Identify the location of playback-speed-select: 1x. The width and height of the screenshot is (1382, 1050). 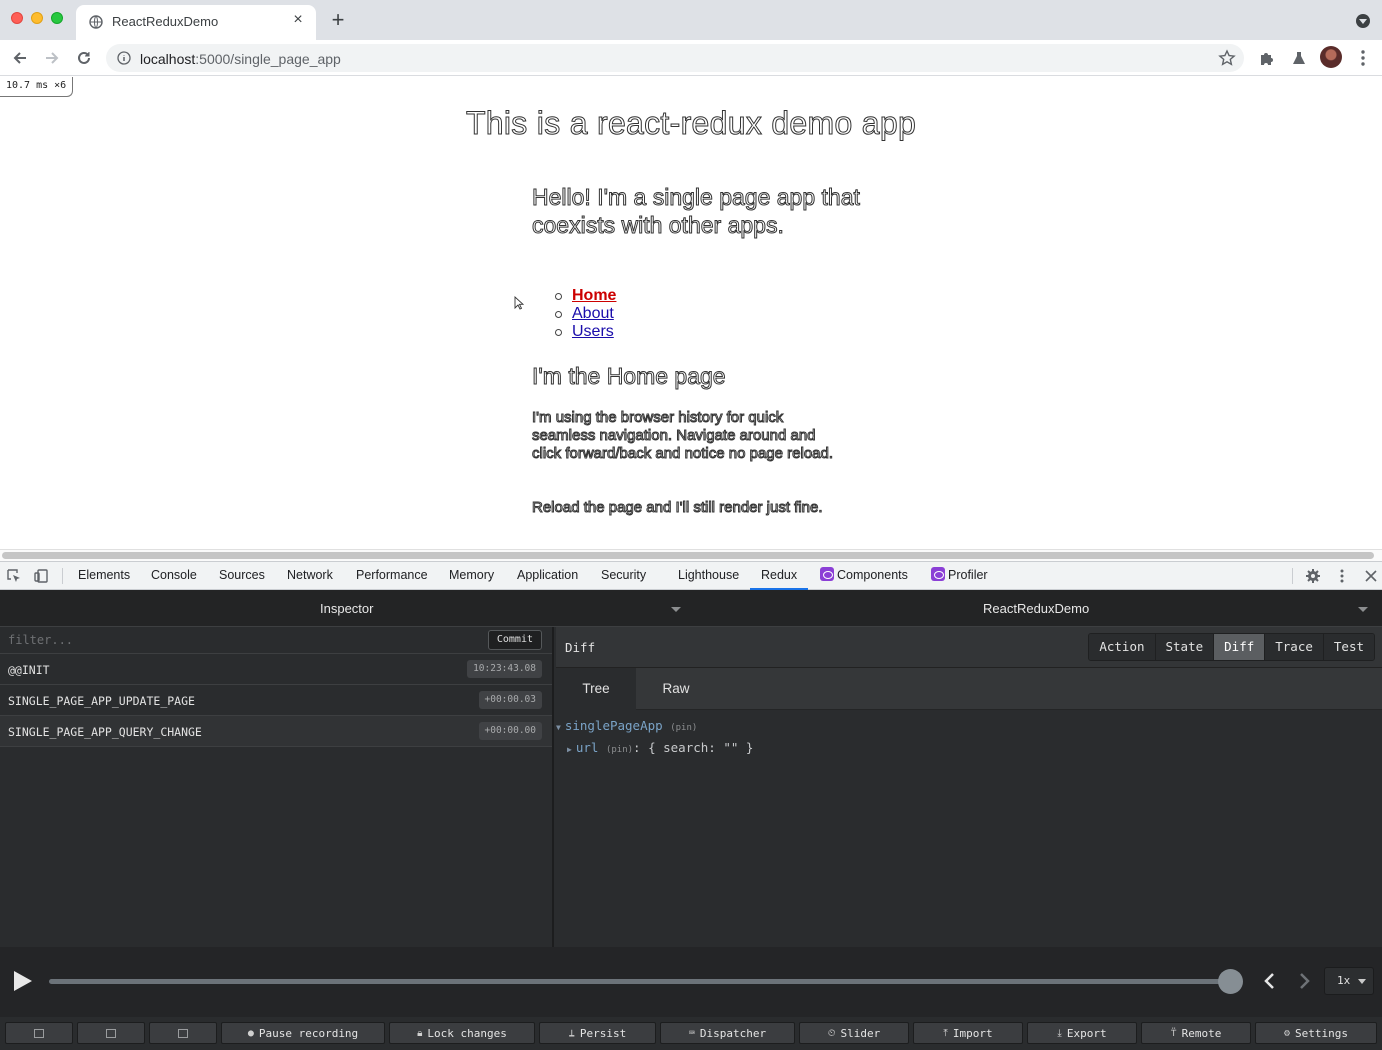
(1349, 981).